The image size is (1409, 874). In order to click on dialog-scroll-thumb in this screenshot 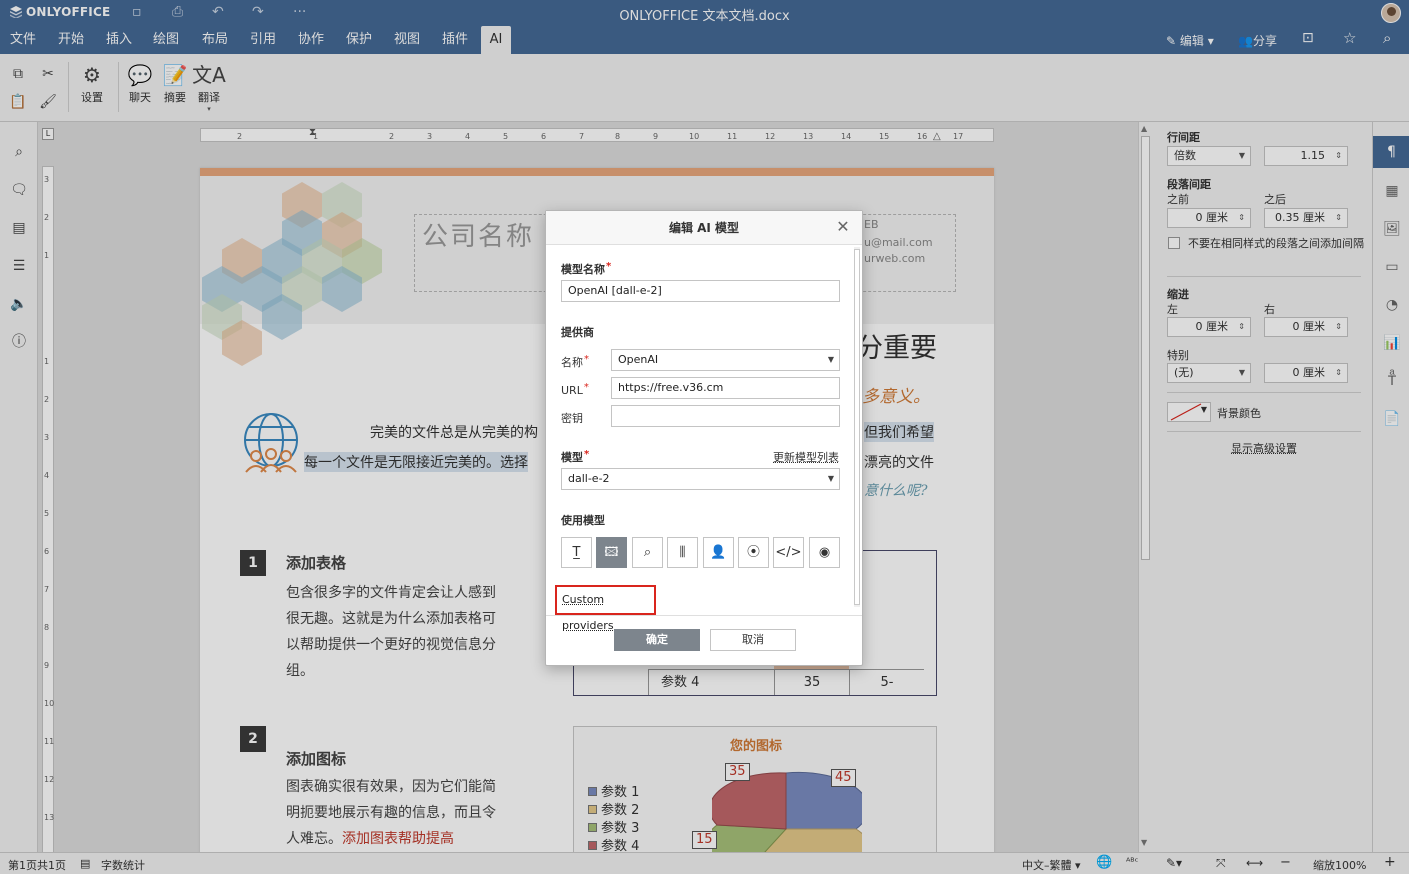, I will do `click(857, 427)`.